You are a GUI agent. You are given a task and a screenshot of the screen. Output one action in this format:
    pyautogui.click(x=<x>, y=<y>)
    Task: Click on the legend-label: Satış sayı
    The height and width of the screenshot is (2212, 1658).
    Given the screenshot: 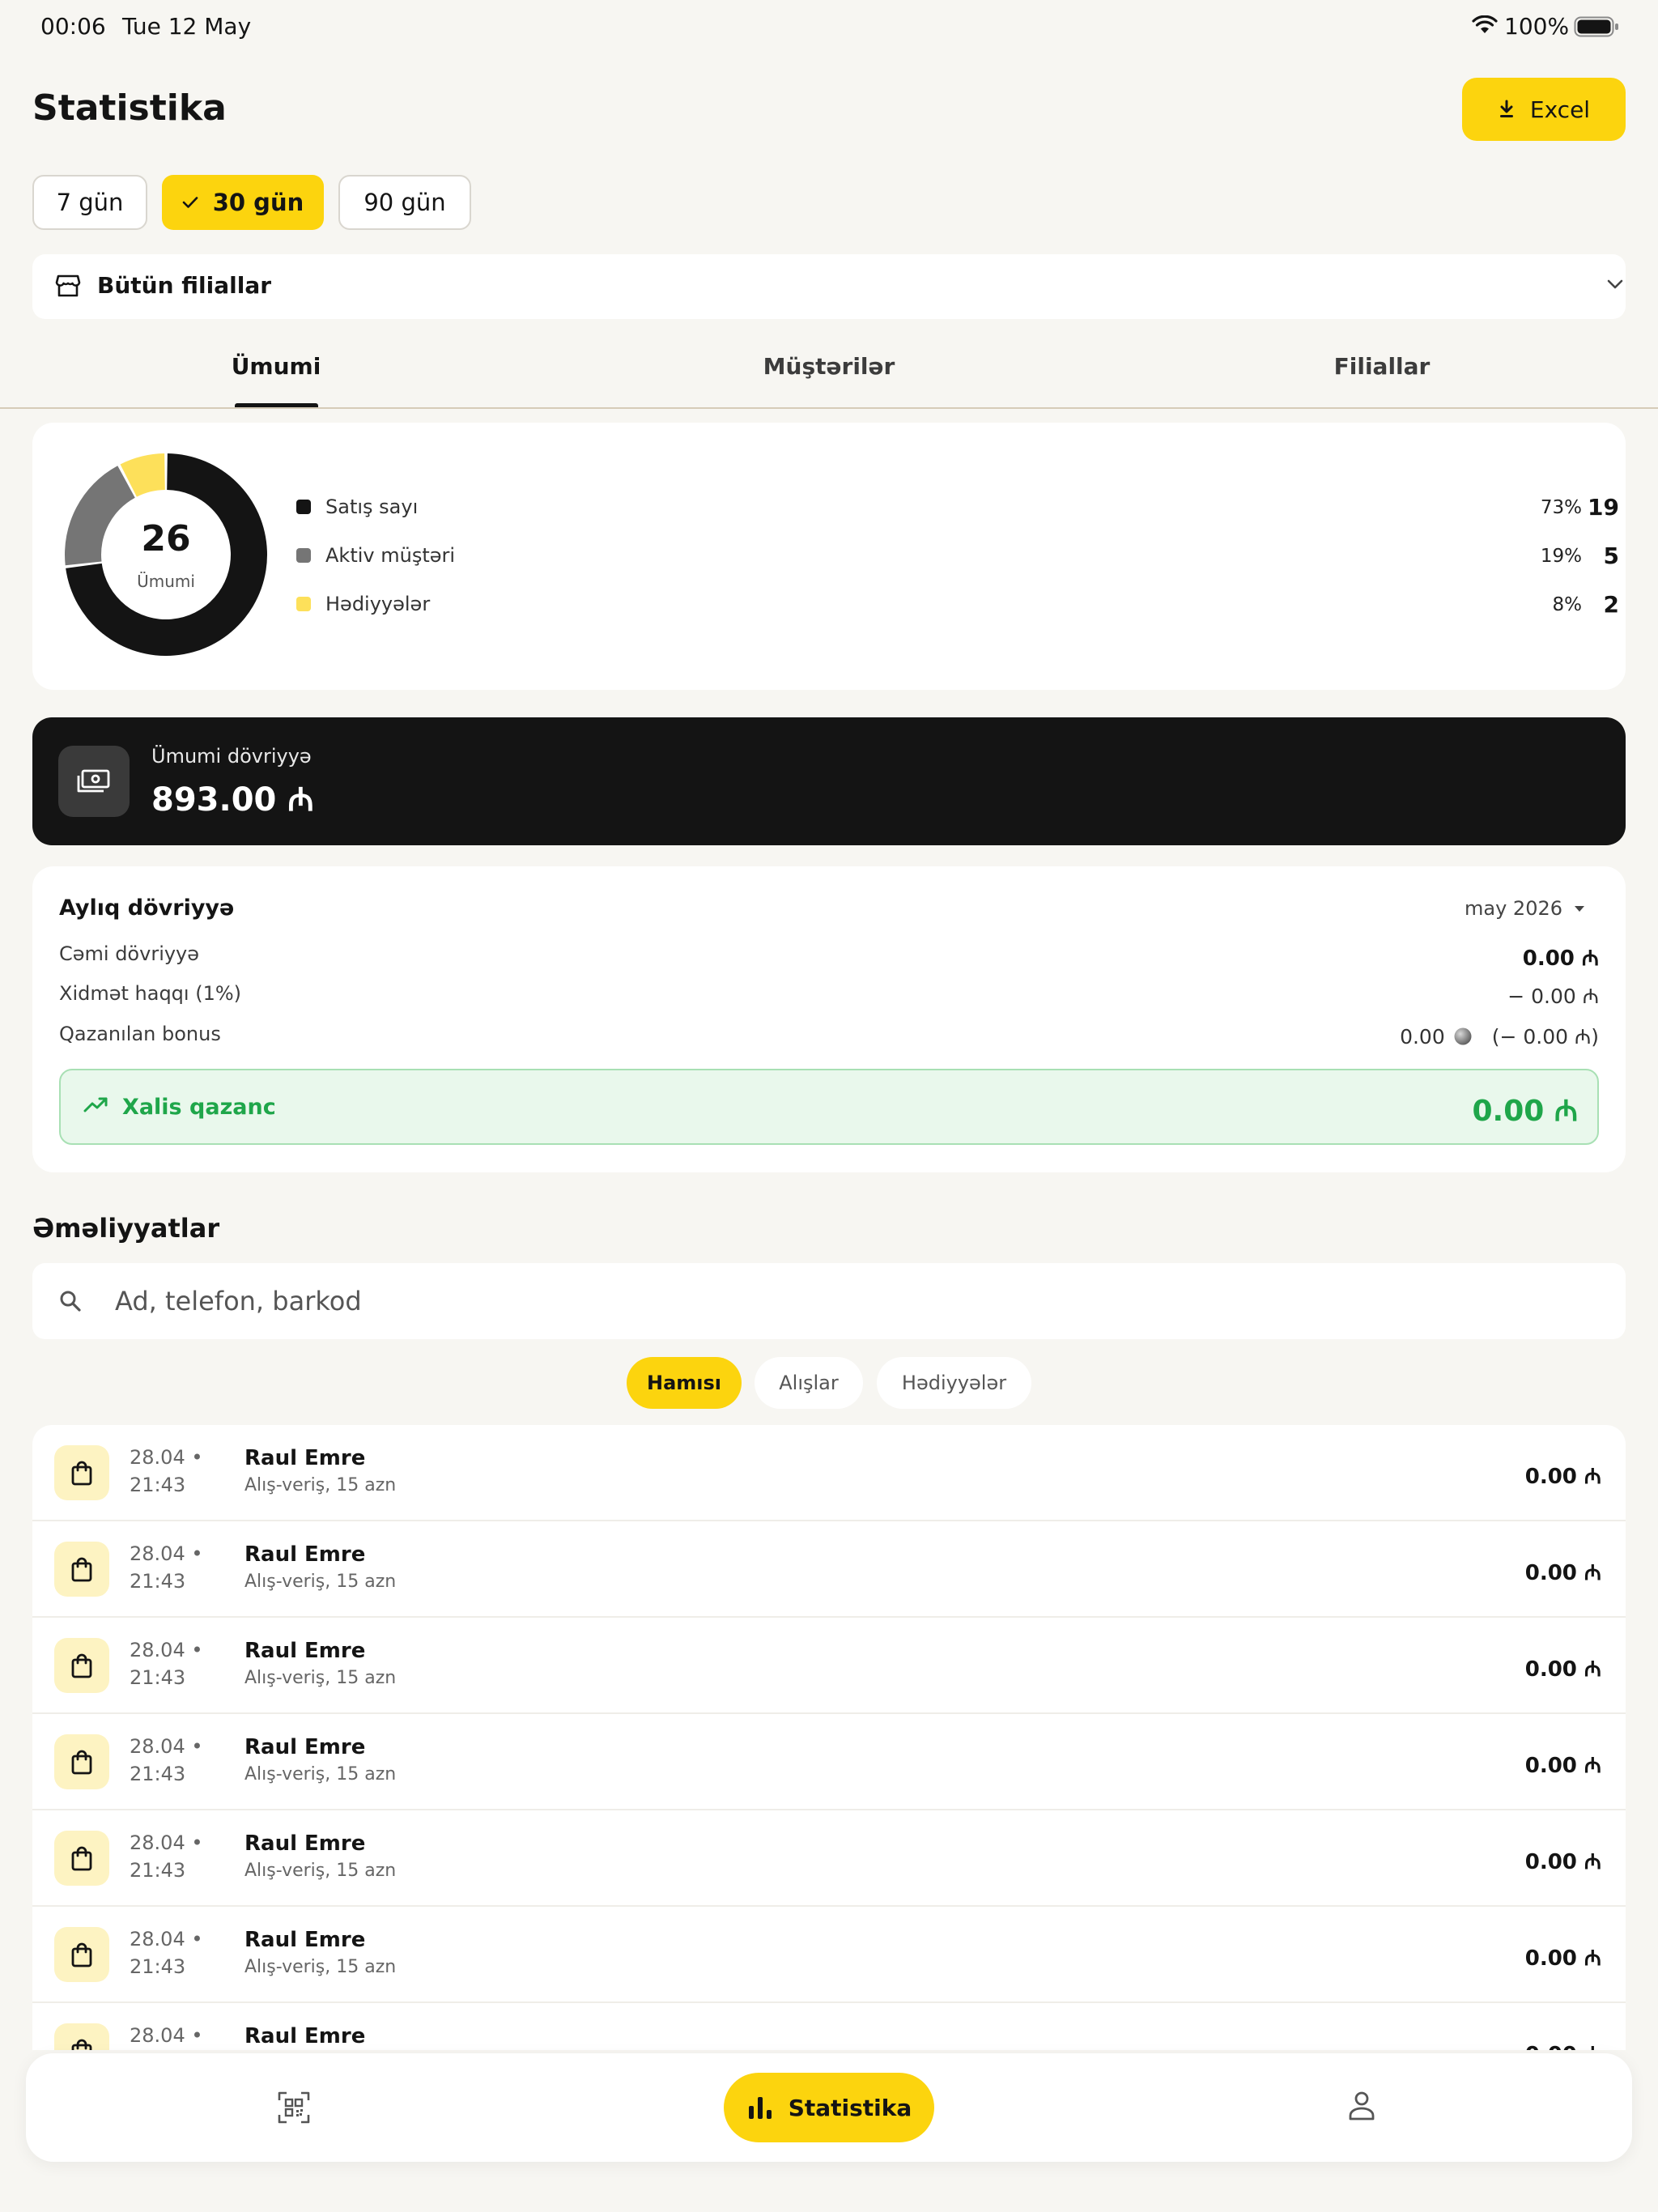 What is the action you would take?
    pyautogui.click(x=372, y=507)
    